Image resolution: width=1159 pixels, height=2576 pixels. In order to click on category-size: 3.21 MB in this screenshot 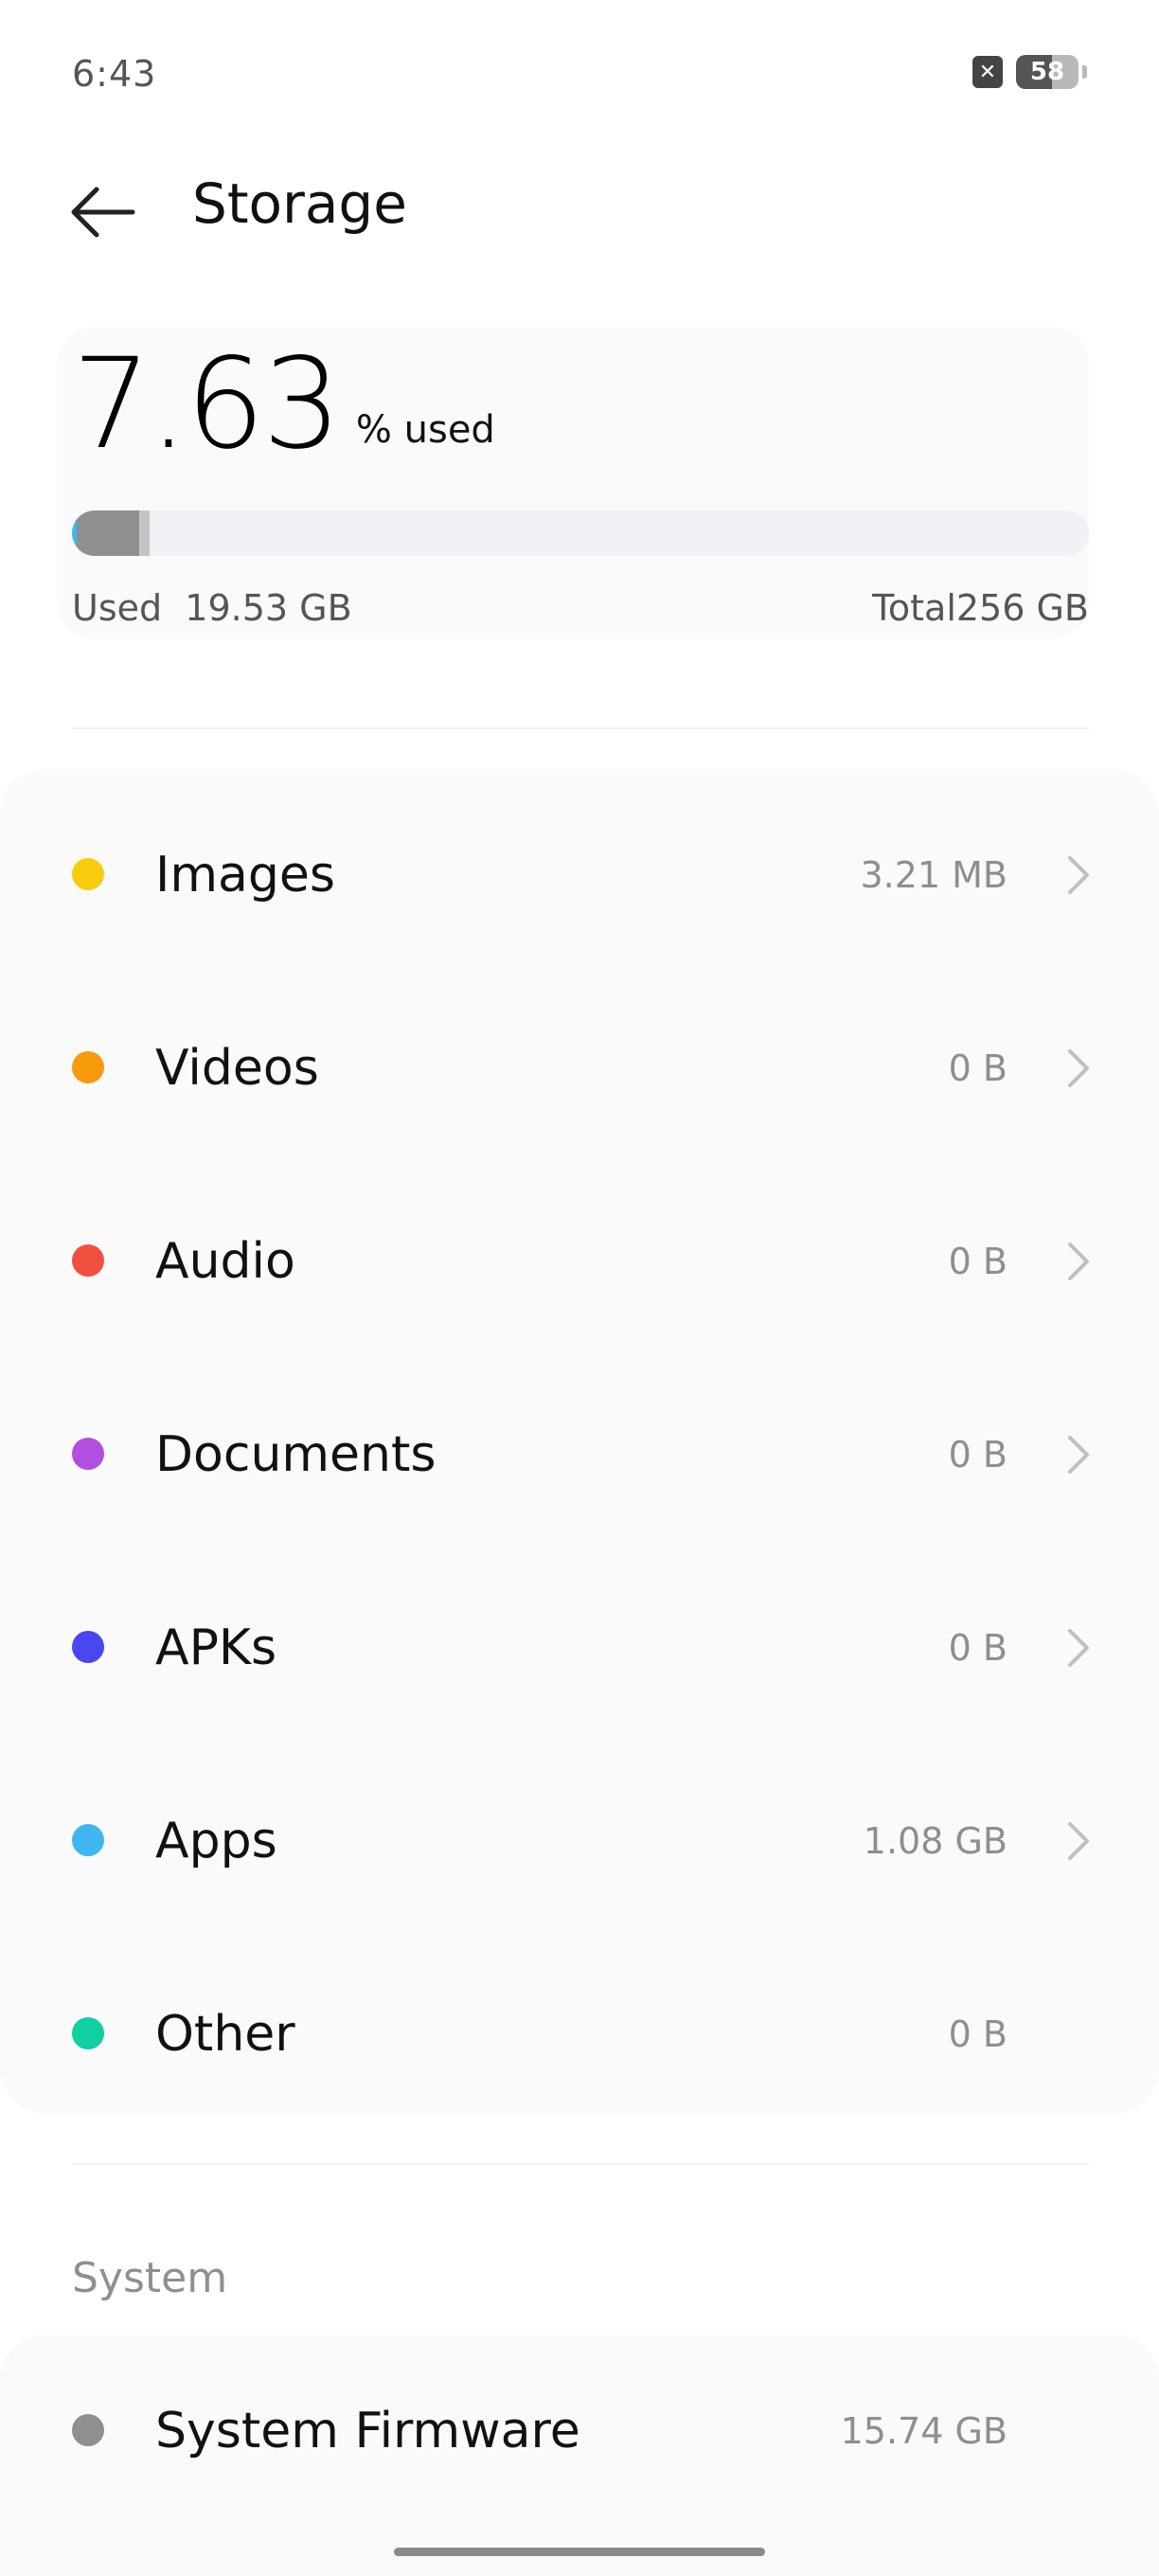, I will do `click(933, 875)`.